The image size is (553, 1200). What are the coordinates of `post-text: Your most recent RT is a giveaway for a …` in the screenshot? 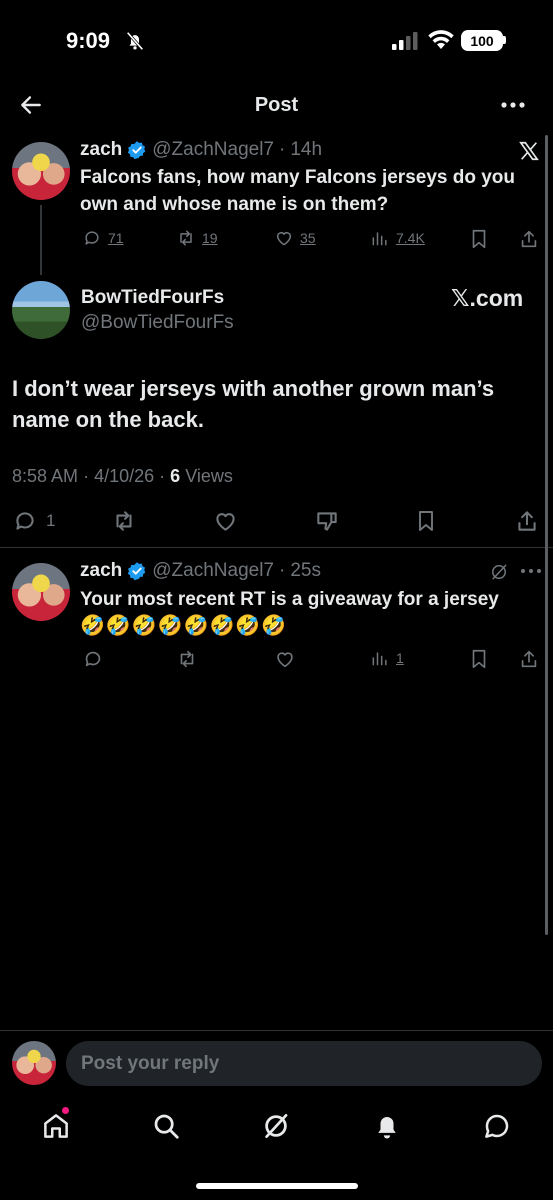 It's located at (289, 599).